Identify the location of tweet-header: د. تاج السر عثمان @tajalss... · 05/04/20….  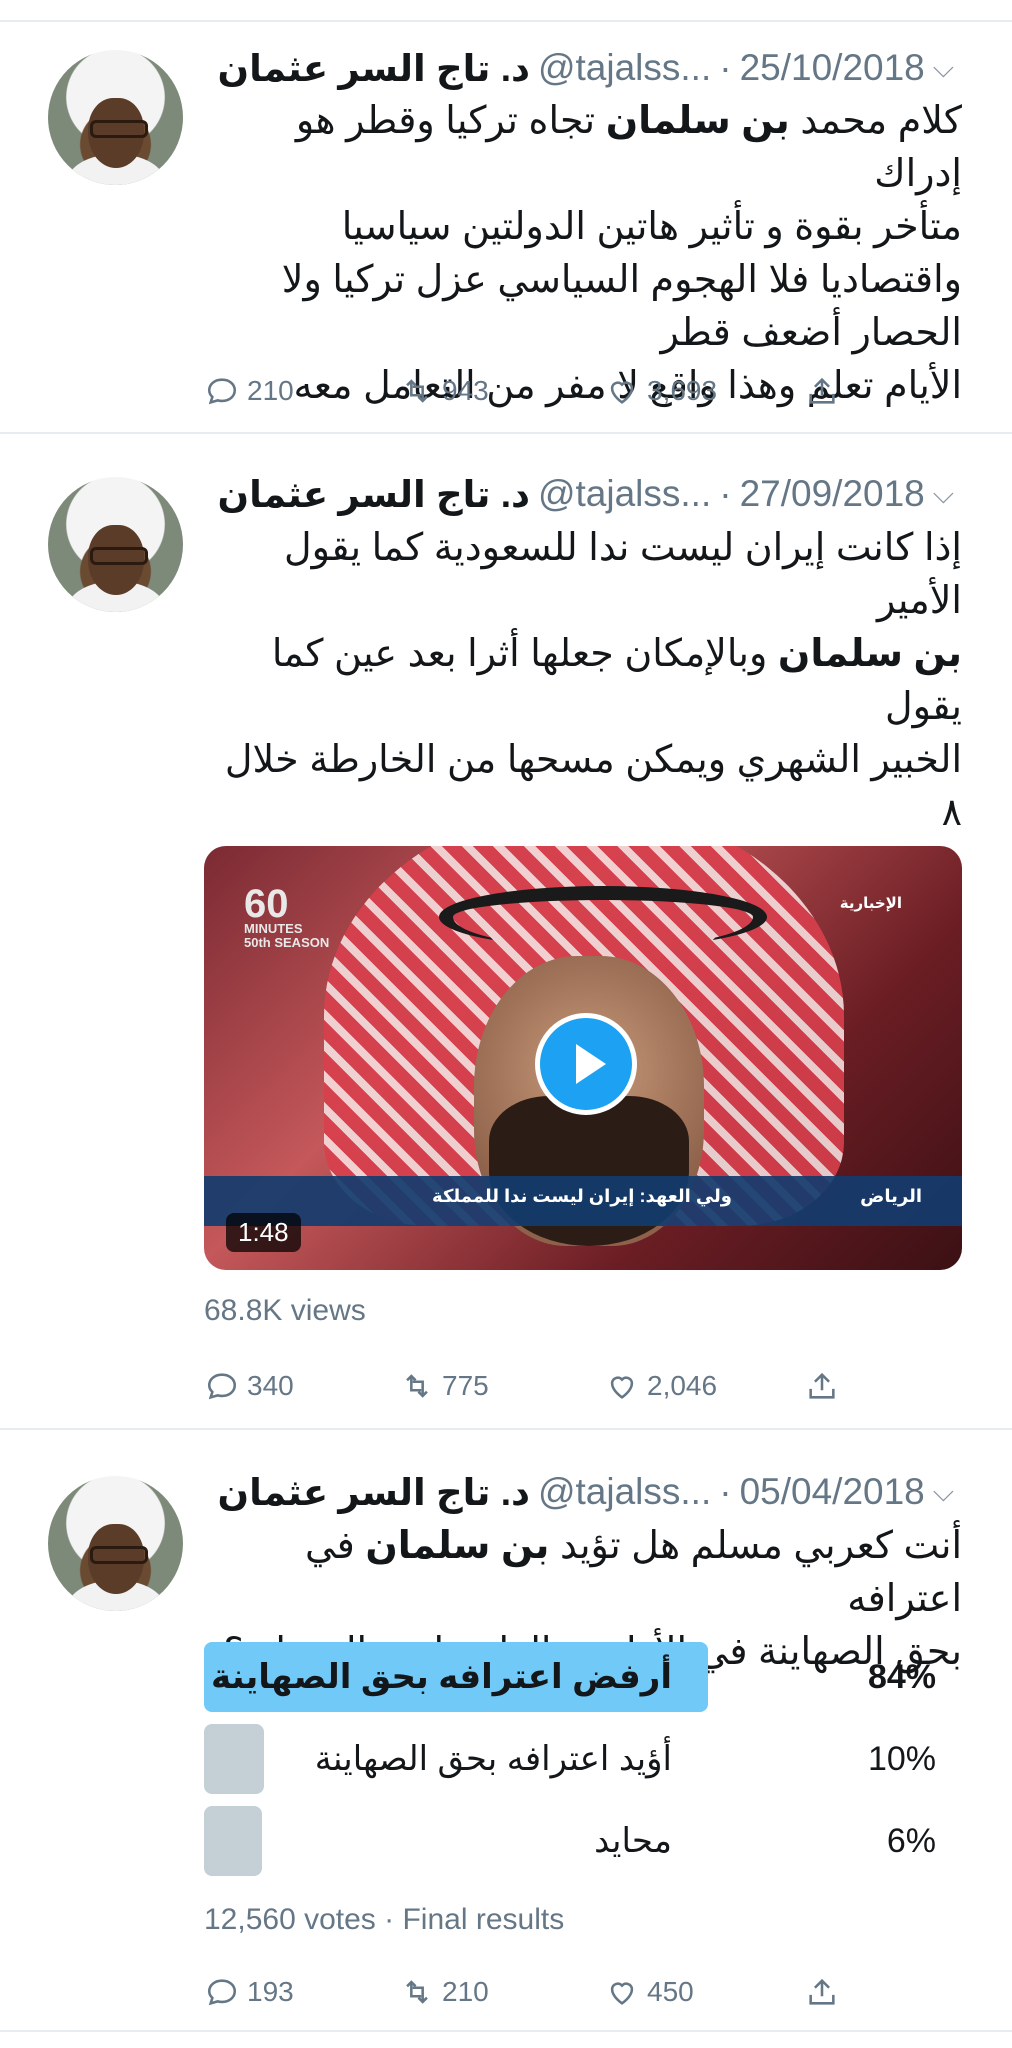
(581, 1492).